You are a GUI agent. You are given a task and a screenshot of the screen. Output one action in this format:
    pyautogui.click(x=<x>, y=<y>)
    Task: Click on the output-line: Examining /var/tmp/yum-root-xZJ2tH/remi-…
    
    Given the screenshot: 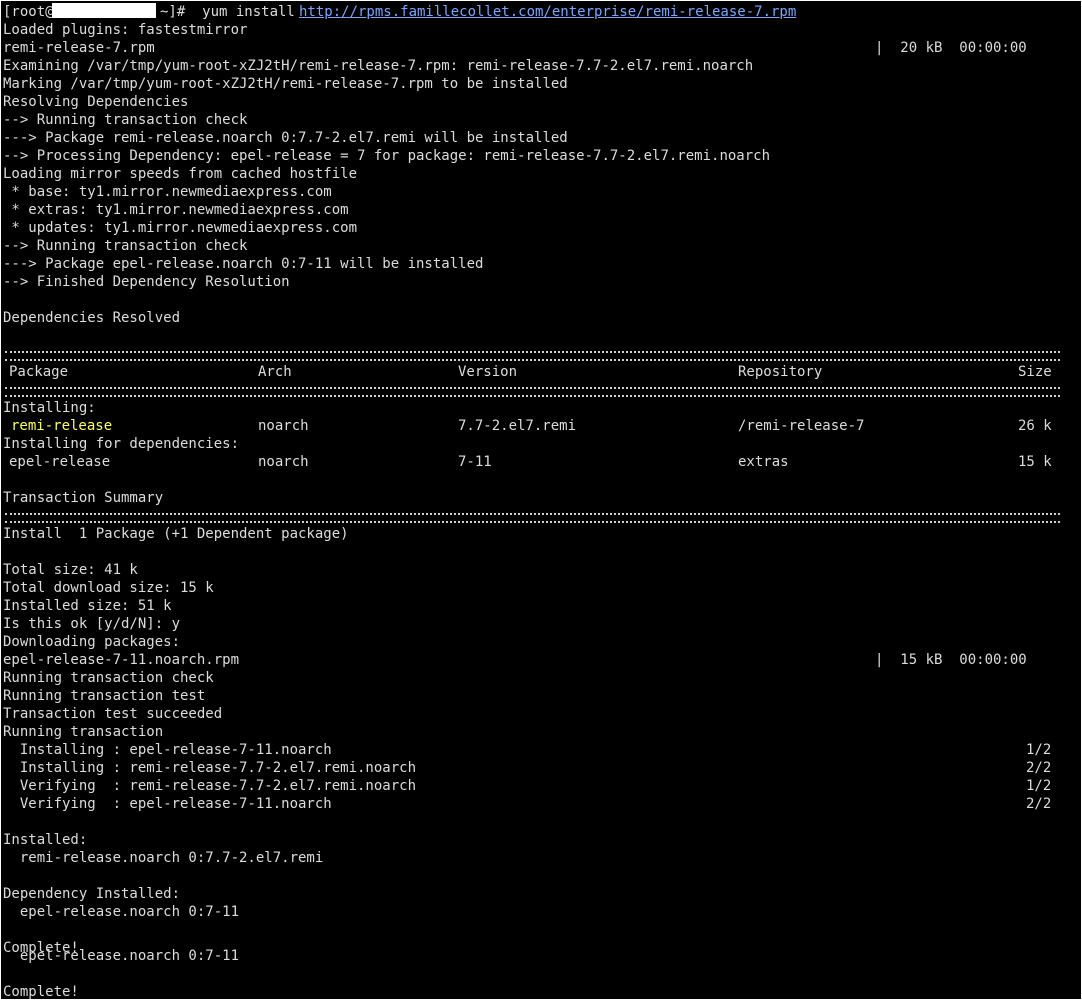 What is the action you would take?
    pyautogui.click(x=378, y=66)
    